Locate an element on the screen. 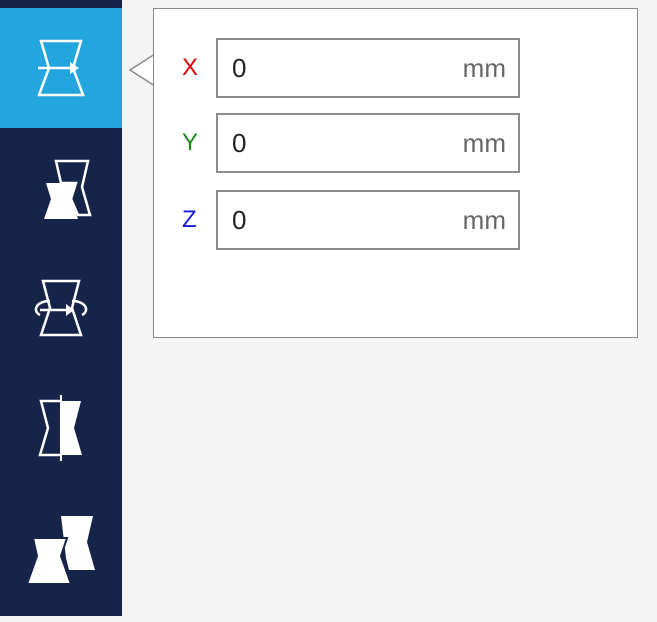 Image resolution: width=657 pixels, height=622 pixels. y-axis-label: Y is located at coordinates (190, 142).